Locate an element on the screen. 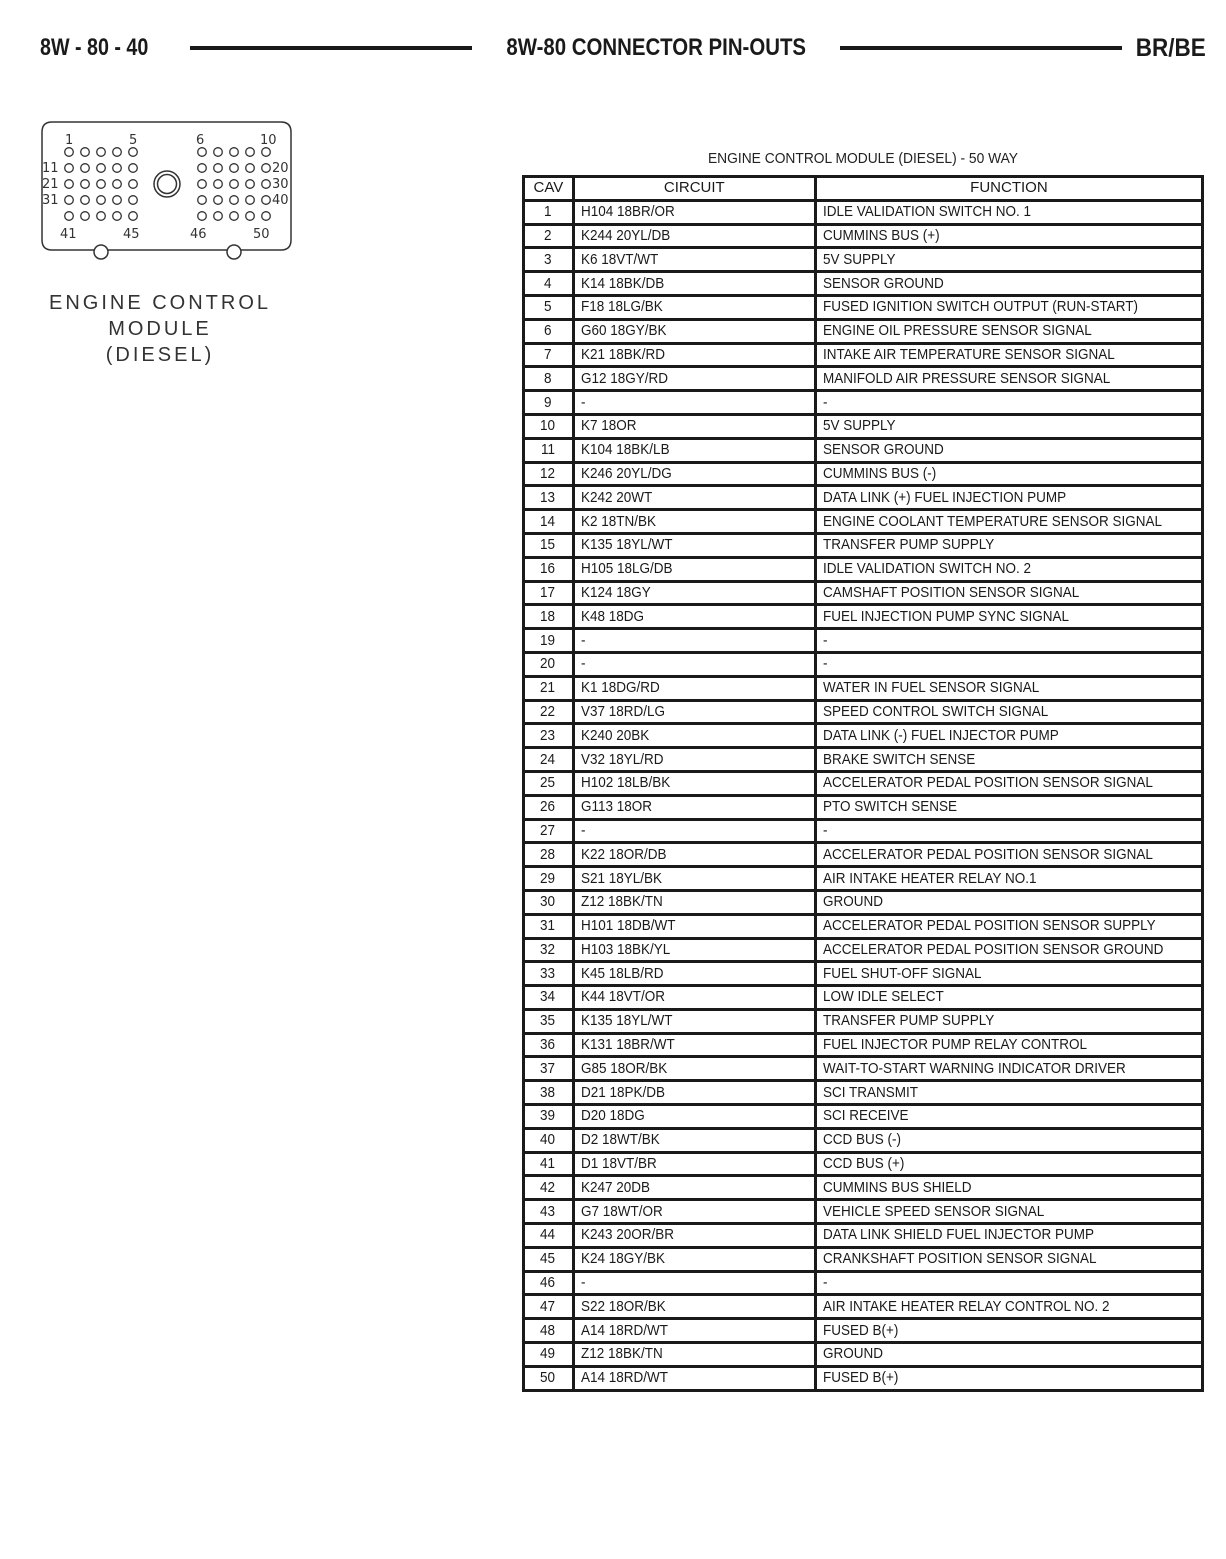 This screenshot has width=1226, height=1559. cav-cell: 44 is located at coordinates (548, 1235).